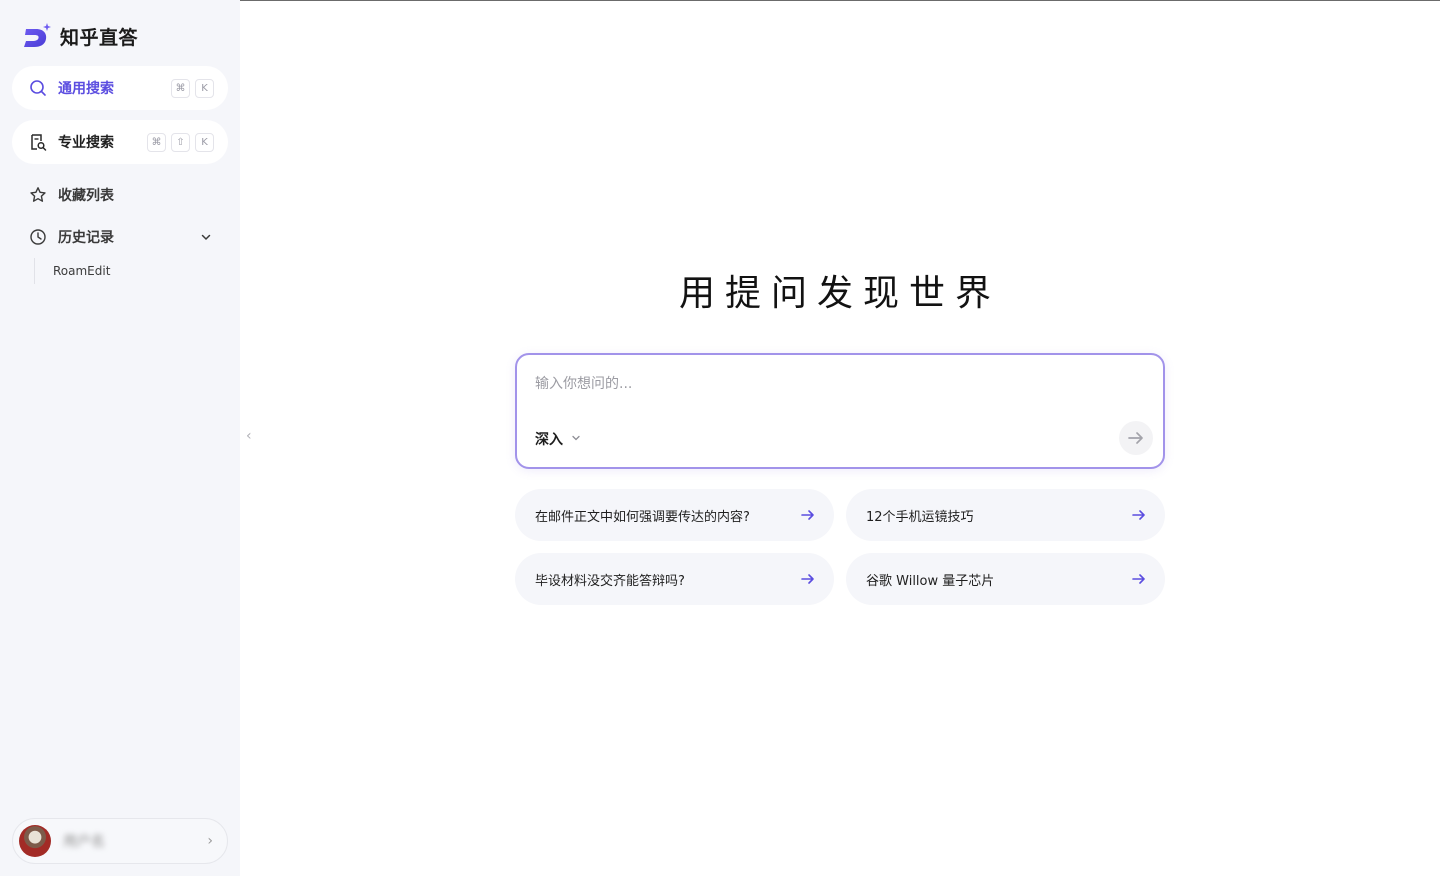 The width and height of the screenshot is (1440, 876). I want to click on send-button, so click(1136, 438).